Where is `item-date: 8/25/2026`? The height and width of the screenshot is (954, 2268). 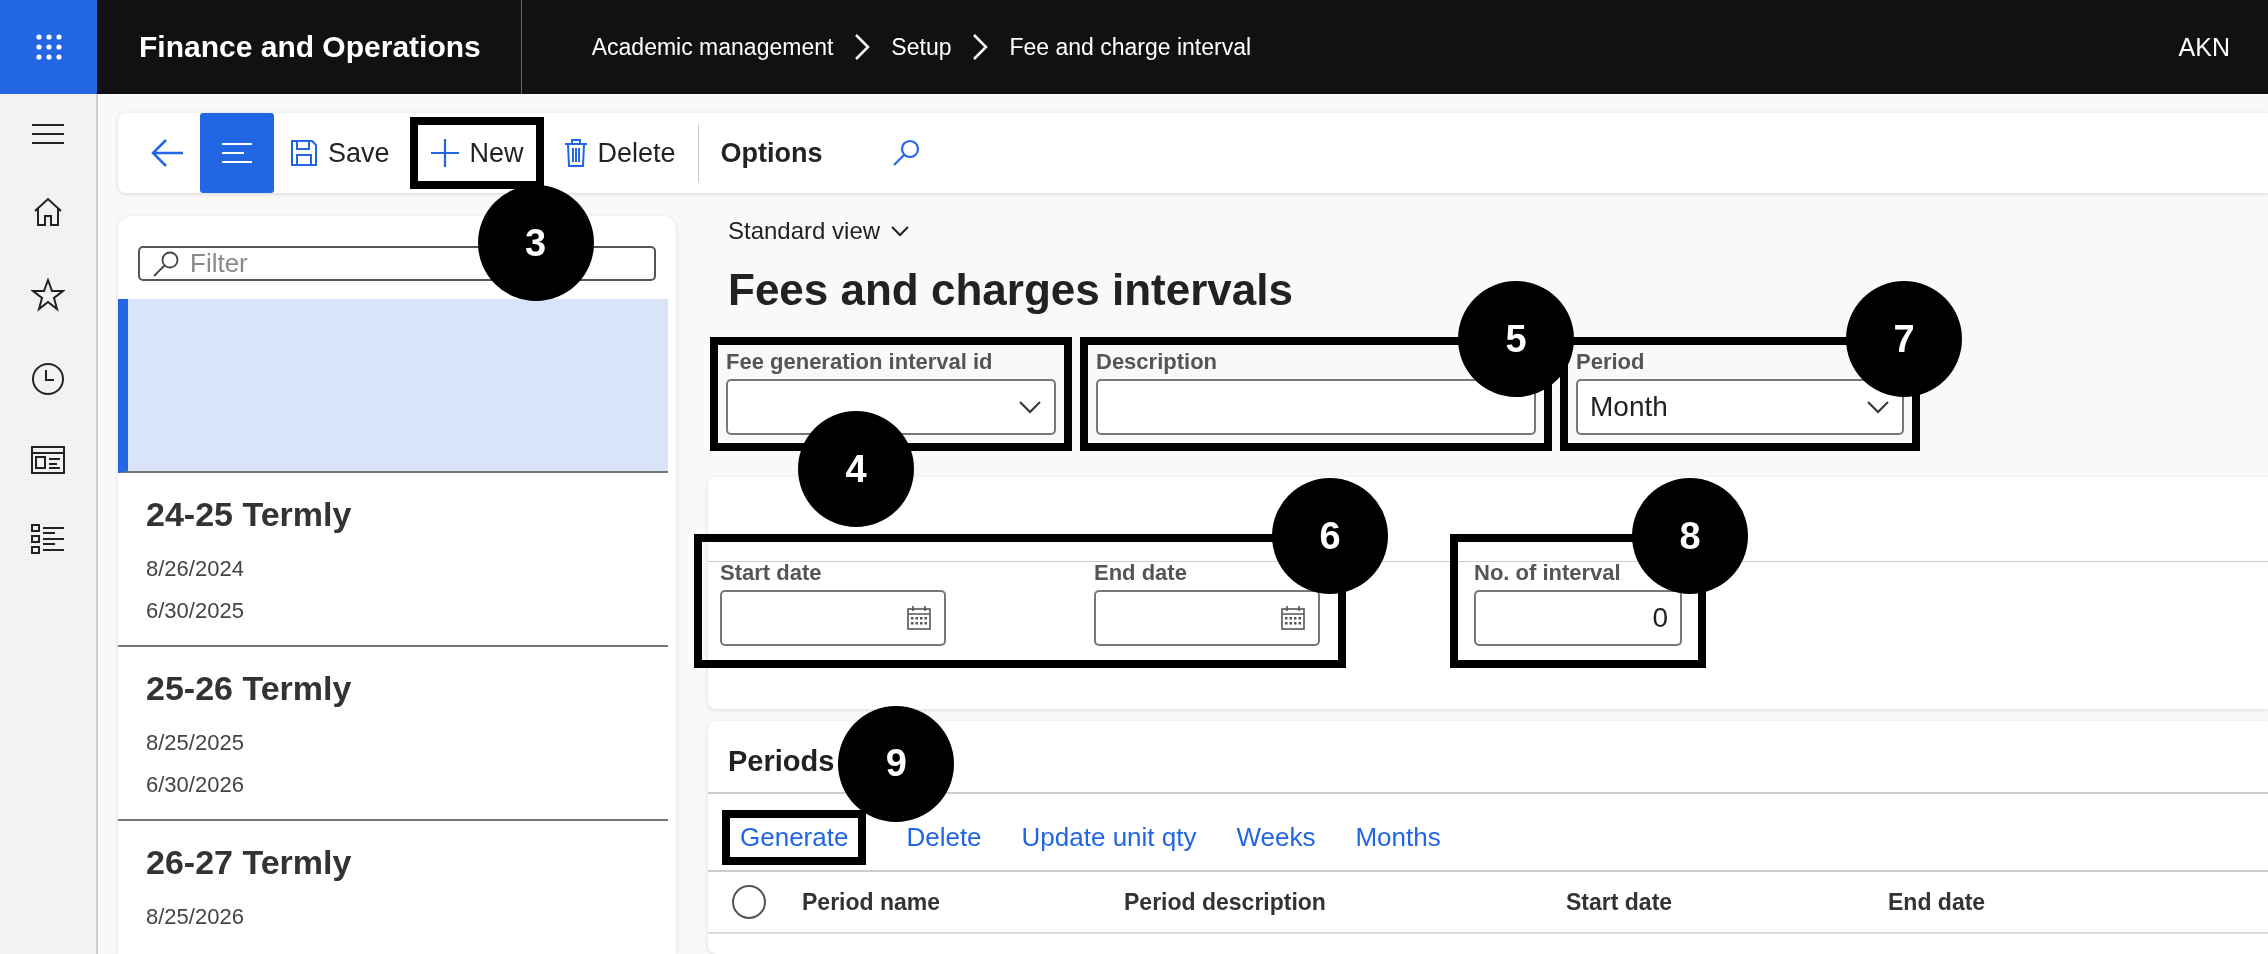 item-date: 8/25/2026 is located at coordinates (195, 917).